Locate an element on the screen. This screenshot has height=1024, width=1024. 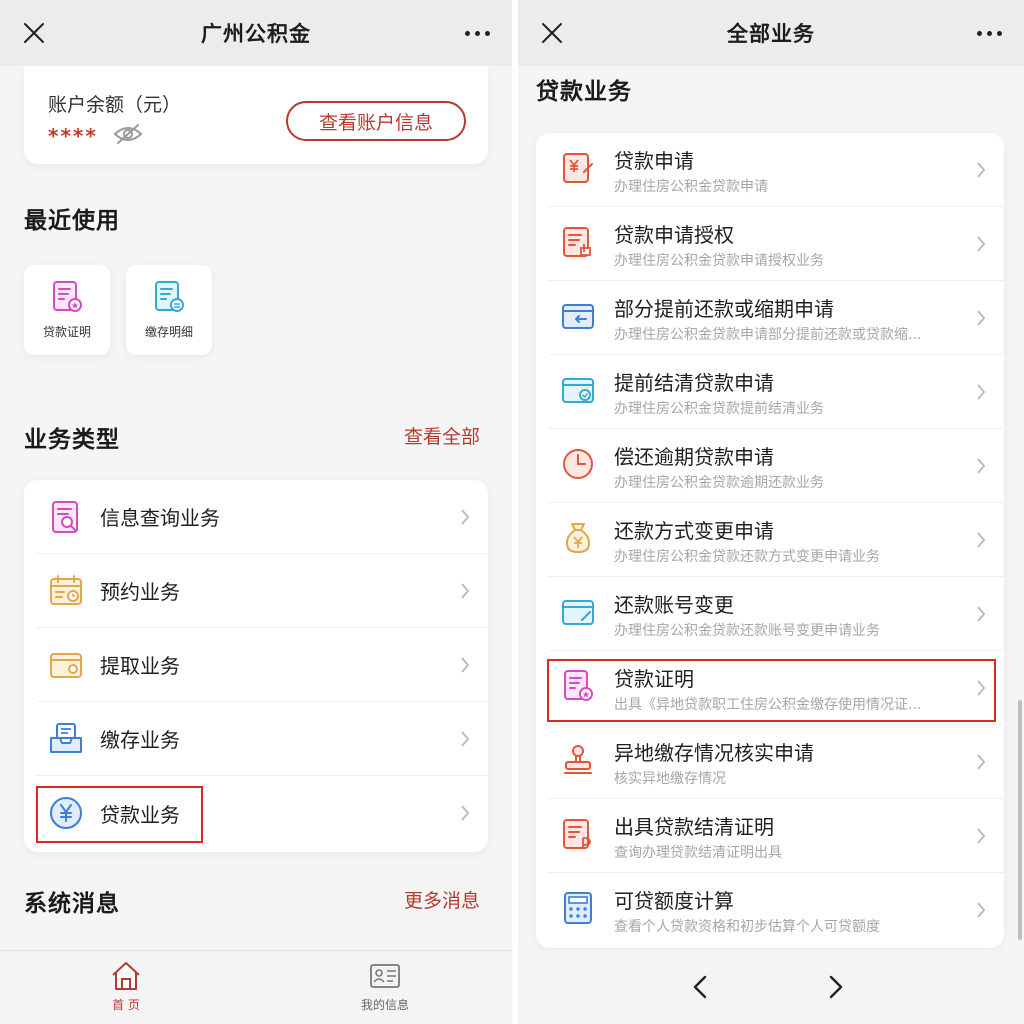
stamp-icon is located at coordinates (578, 759).